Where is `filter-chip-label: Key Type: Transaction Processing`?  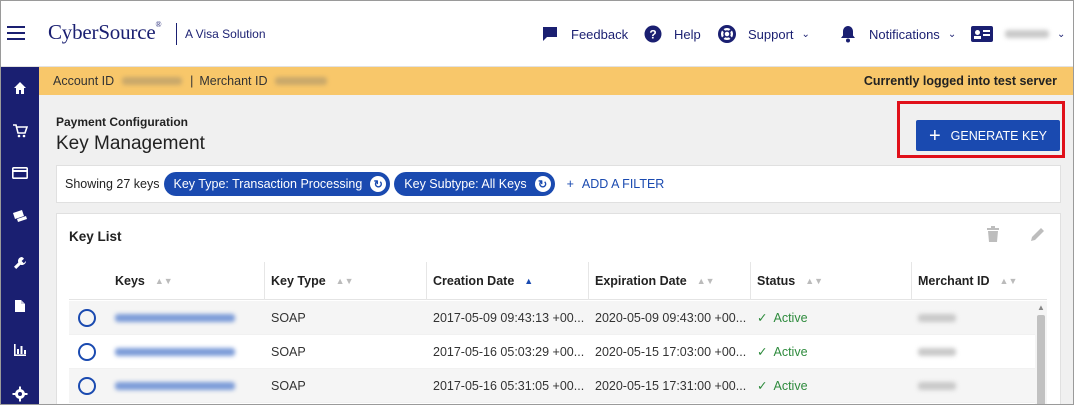
filter-chip-label: Key Type: Transaction Processing is located at coordinates (268, 184).